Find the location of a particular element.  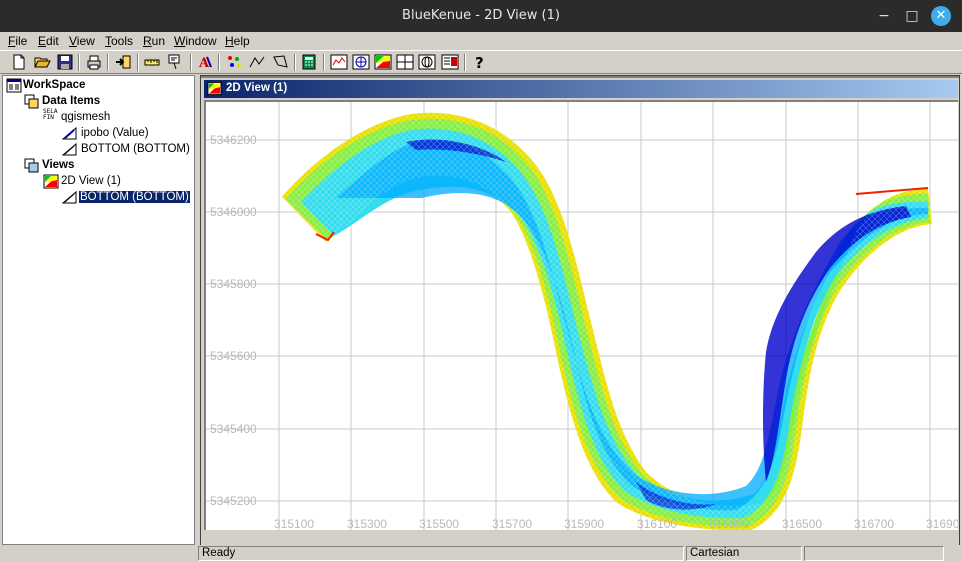

x-tick-label: 315700 is located at coordinates (512, 523).